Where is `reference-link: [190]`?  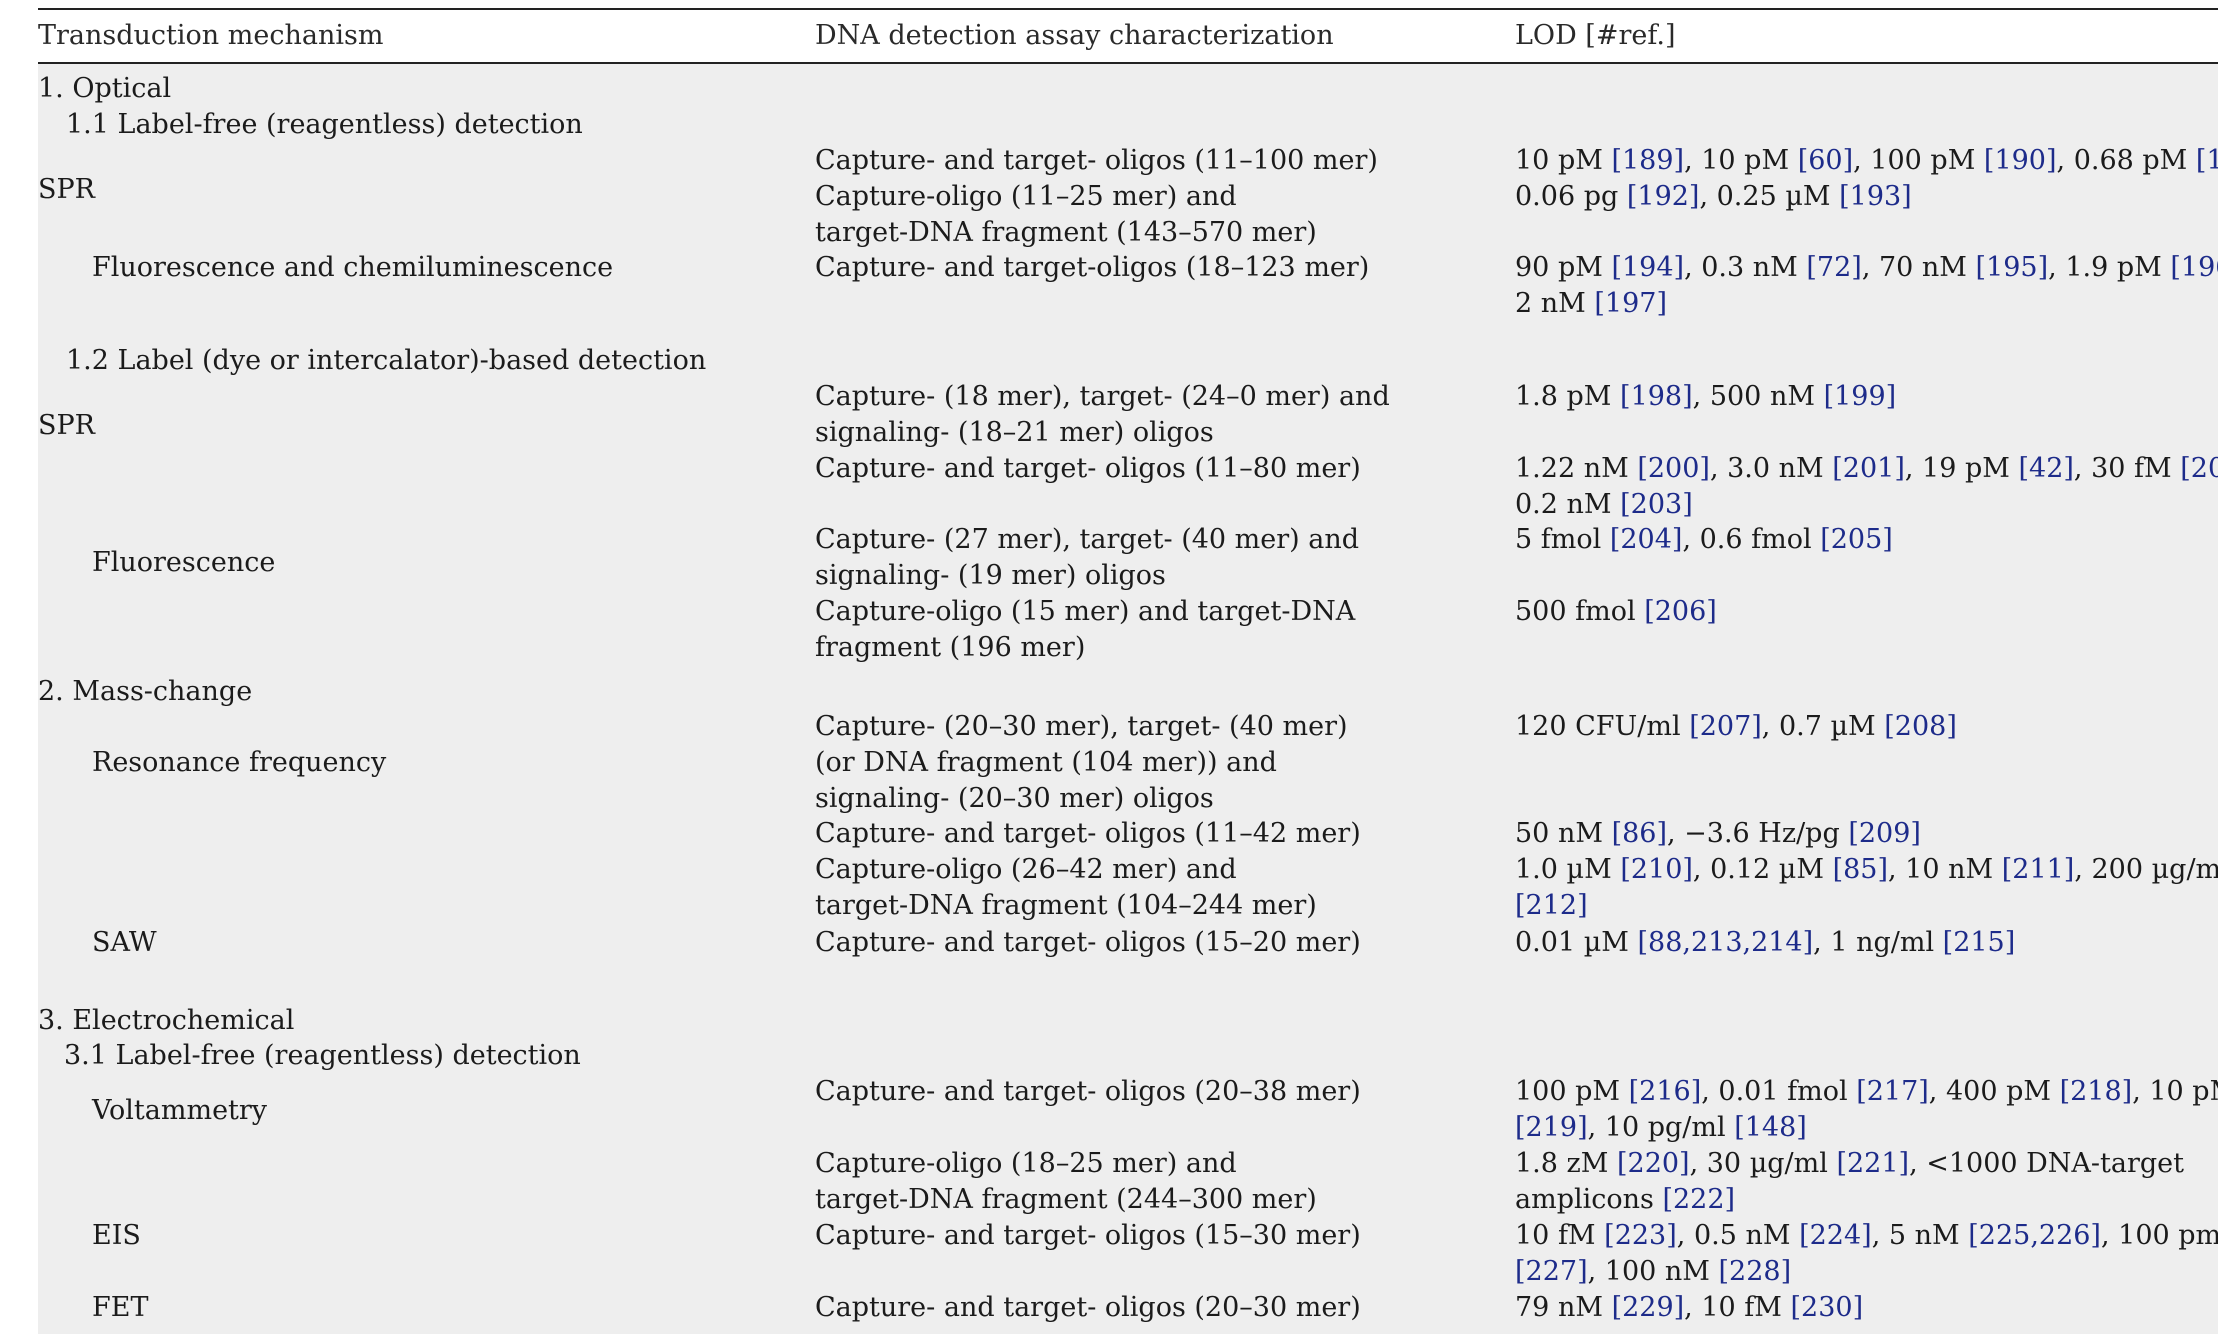 reference-link: [190] is located at coordinates (2020, 160).